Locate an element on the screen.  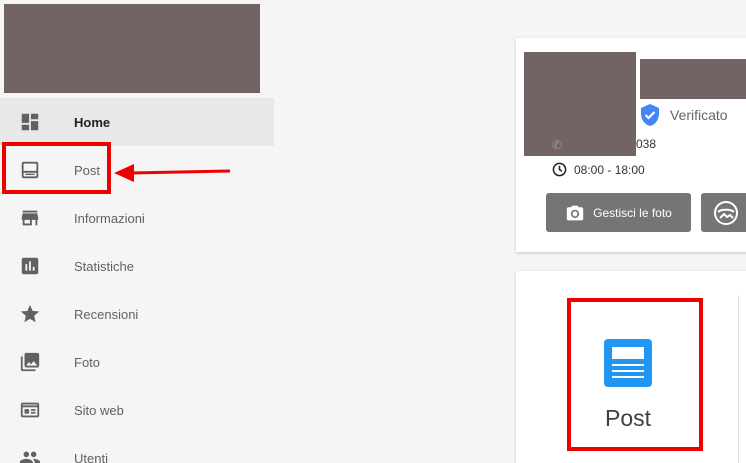
sidebar-item-utenti: Utenti is located at coordinates (137, 448).